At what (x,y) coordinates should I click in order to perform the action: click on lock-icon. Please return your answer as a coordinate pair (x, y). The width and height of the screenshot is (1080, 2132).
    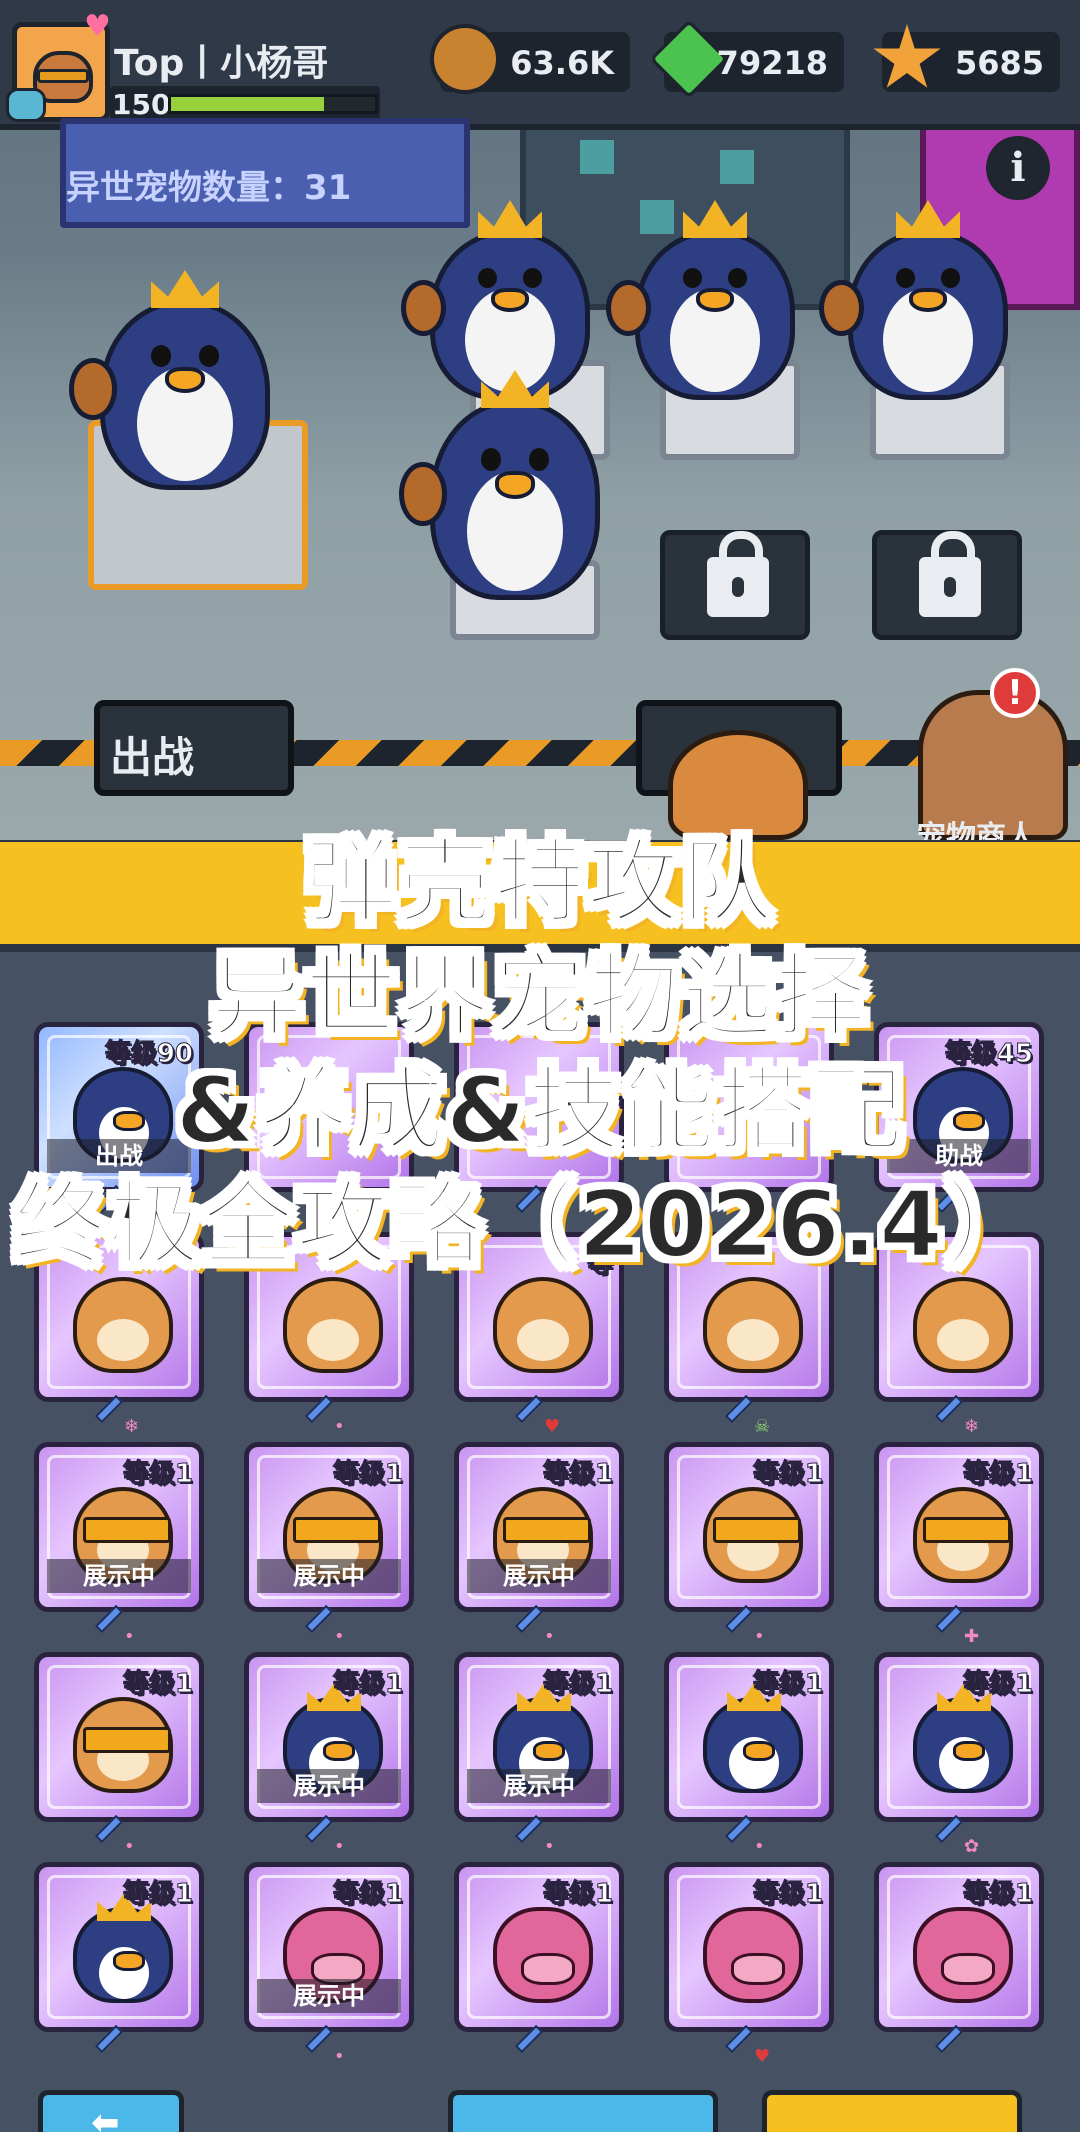
    Looking at the image, I should click on (950, 574).